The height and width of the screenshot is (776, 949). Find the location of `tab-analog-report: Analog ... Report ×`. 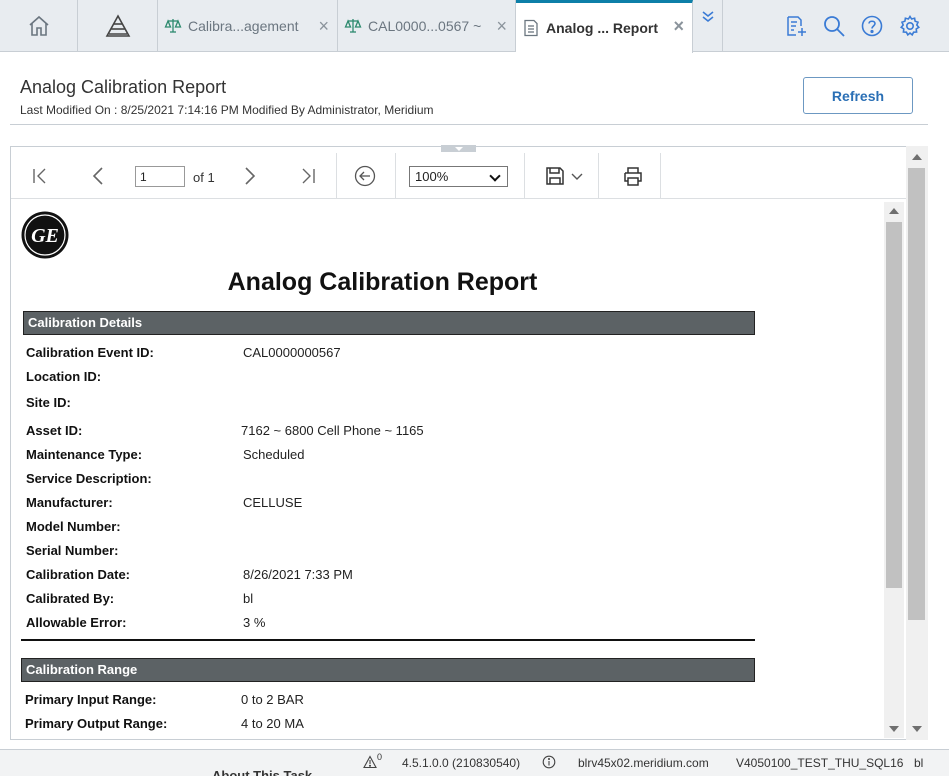

tab-analog-report: Analog ... Report × is located at coordinates (604, 26).